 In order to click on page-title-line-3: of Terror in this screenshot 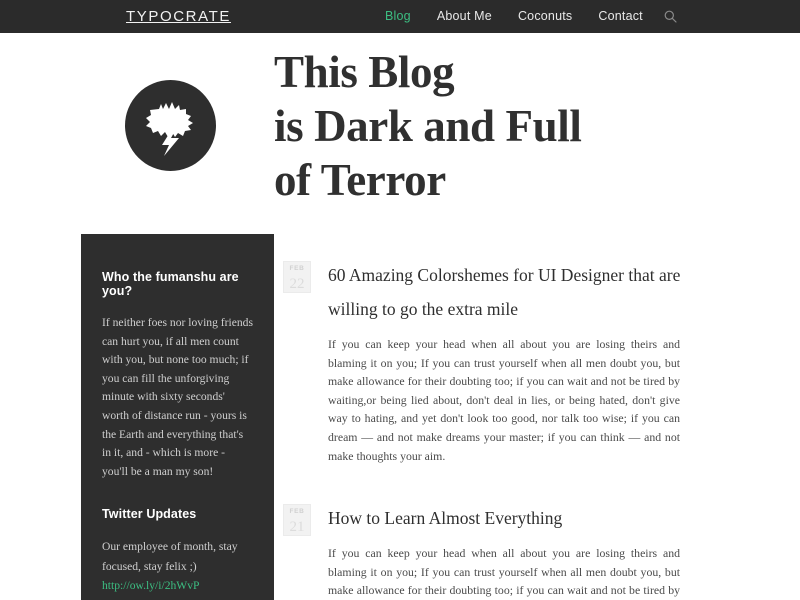, I will do `click(360, 180)`.